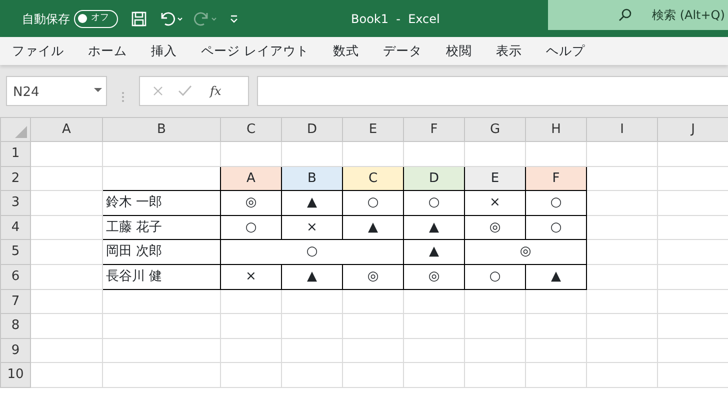  What do you see at coordinates (15, 277) in the screenshot?
I see `row-header: 6` at bounding box center [15, 277].